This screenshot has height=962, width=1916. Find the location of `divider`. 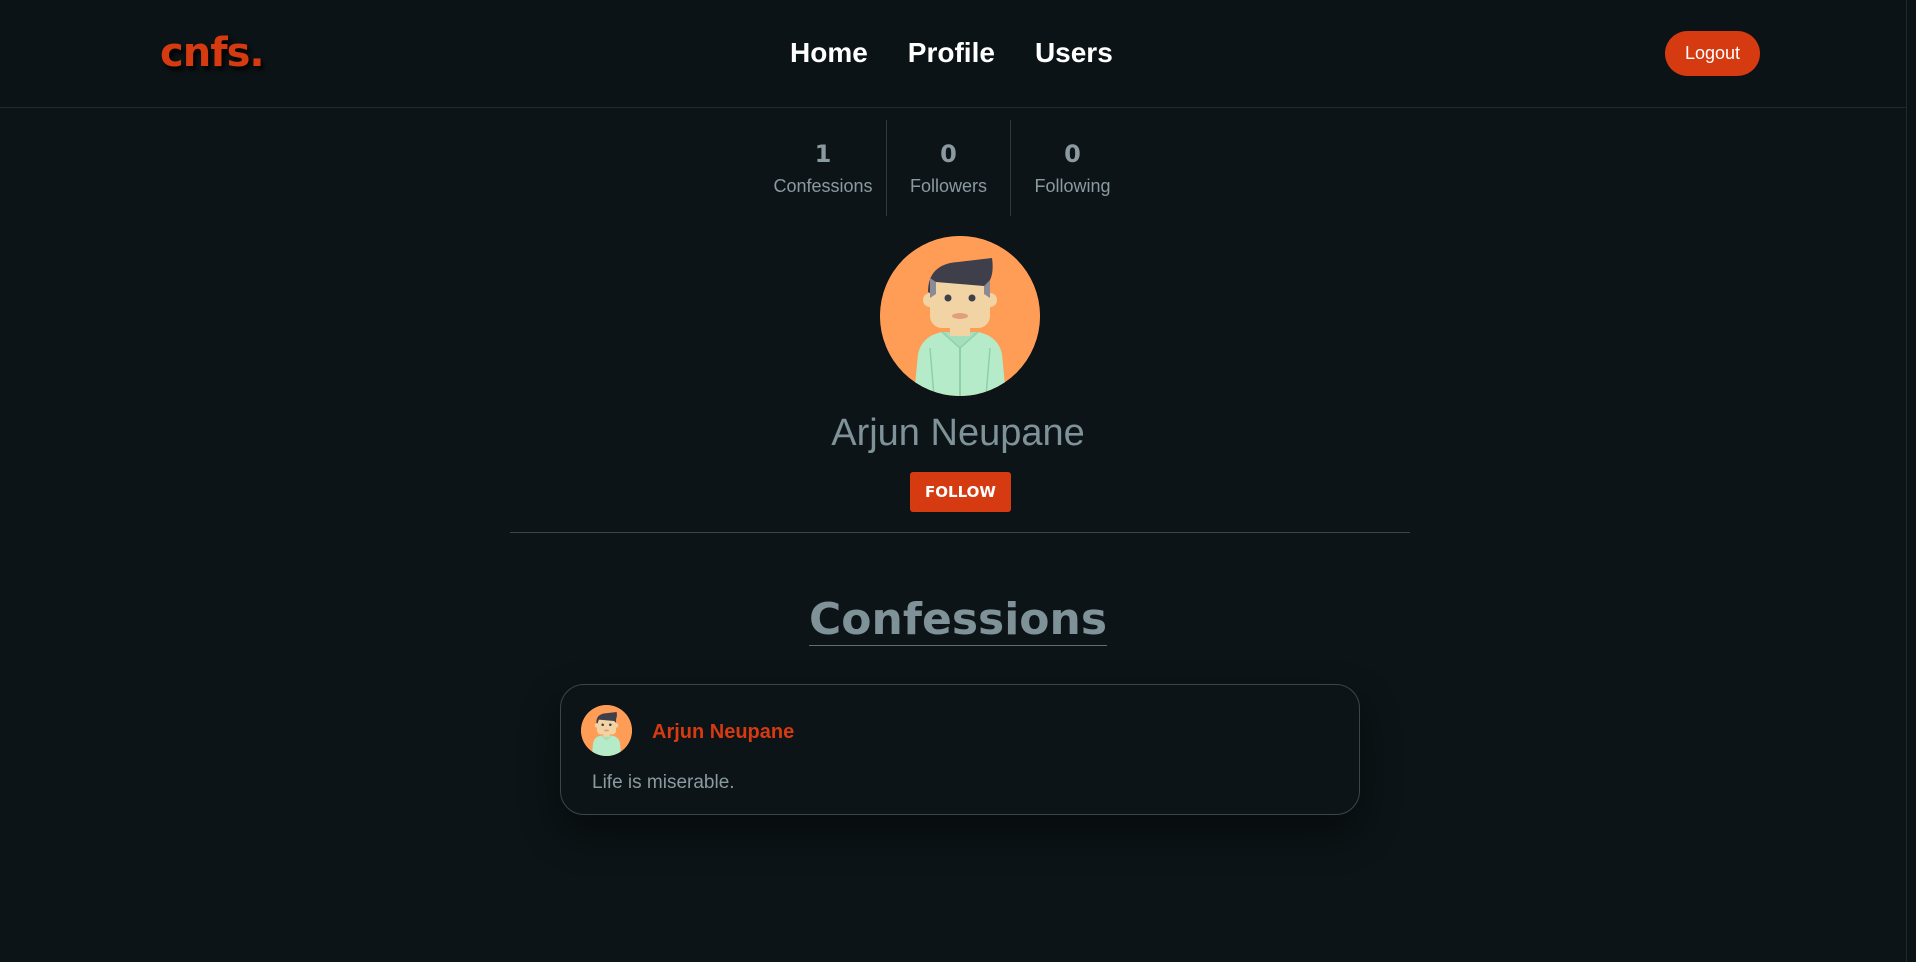

divider is located at coordinates (960, 532).